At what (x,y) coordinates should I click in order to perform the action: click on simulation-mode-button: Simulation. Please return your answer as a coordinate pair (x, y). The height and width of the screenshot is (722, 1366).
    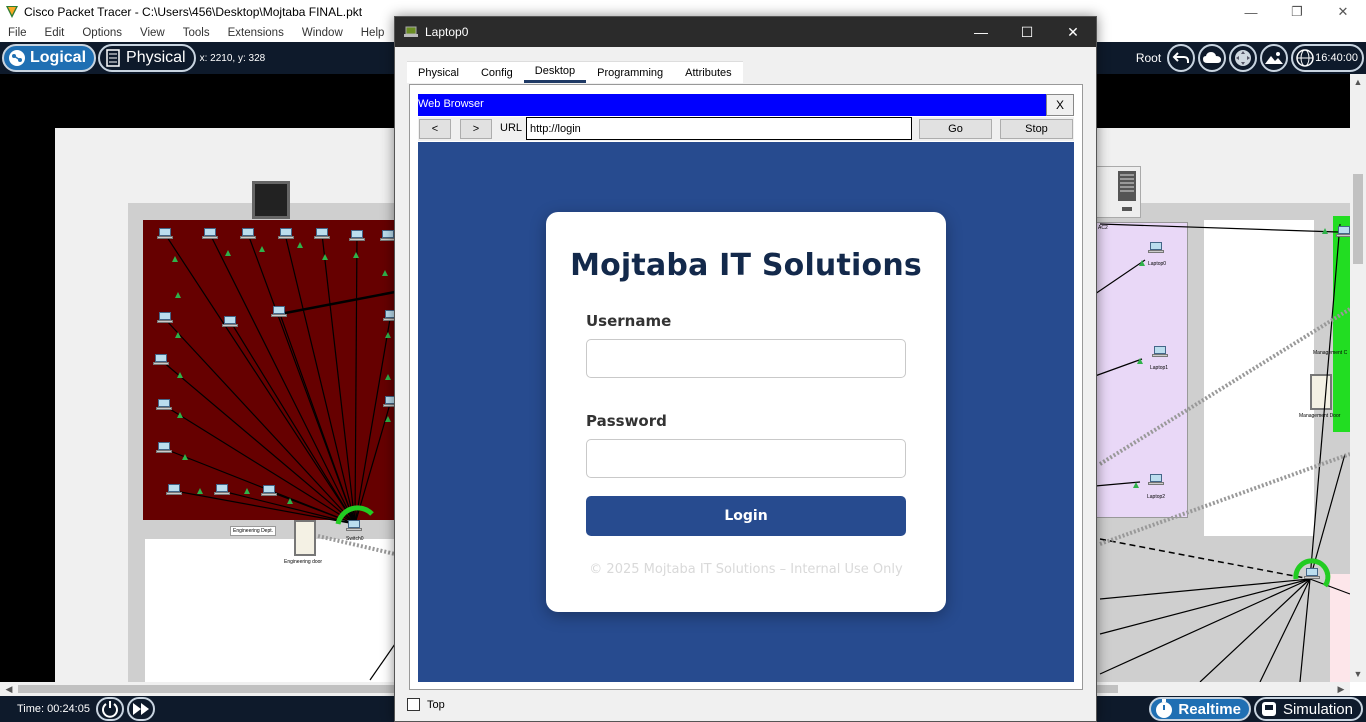
    Looking at the image, I should click on (1308, 709).